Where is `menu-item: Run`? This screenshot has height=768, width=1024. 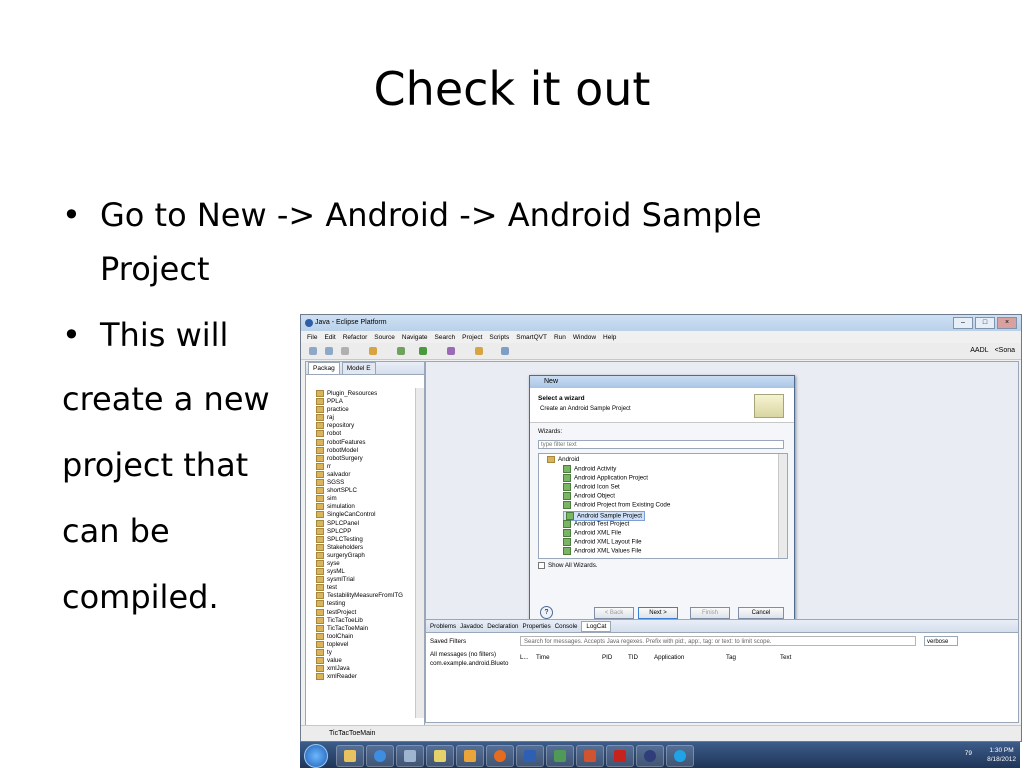
menu-item: Run is located at coordinates (560, 337).